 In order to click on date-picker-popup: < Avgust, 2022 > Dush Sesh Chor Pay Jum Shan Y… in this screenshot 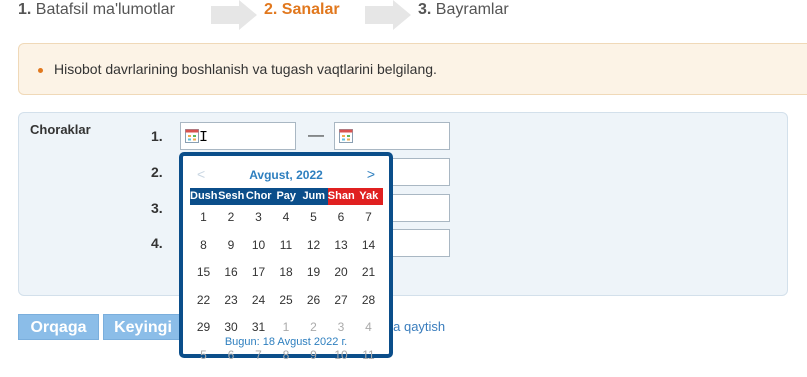, I will do `click(286, 257)`.